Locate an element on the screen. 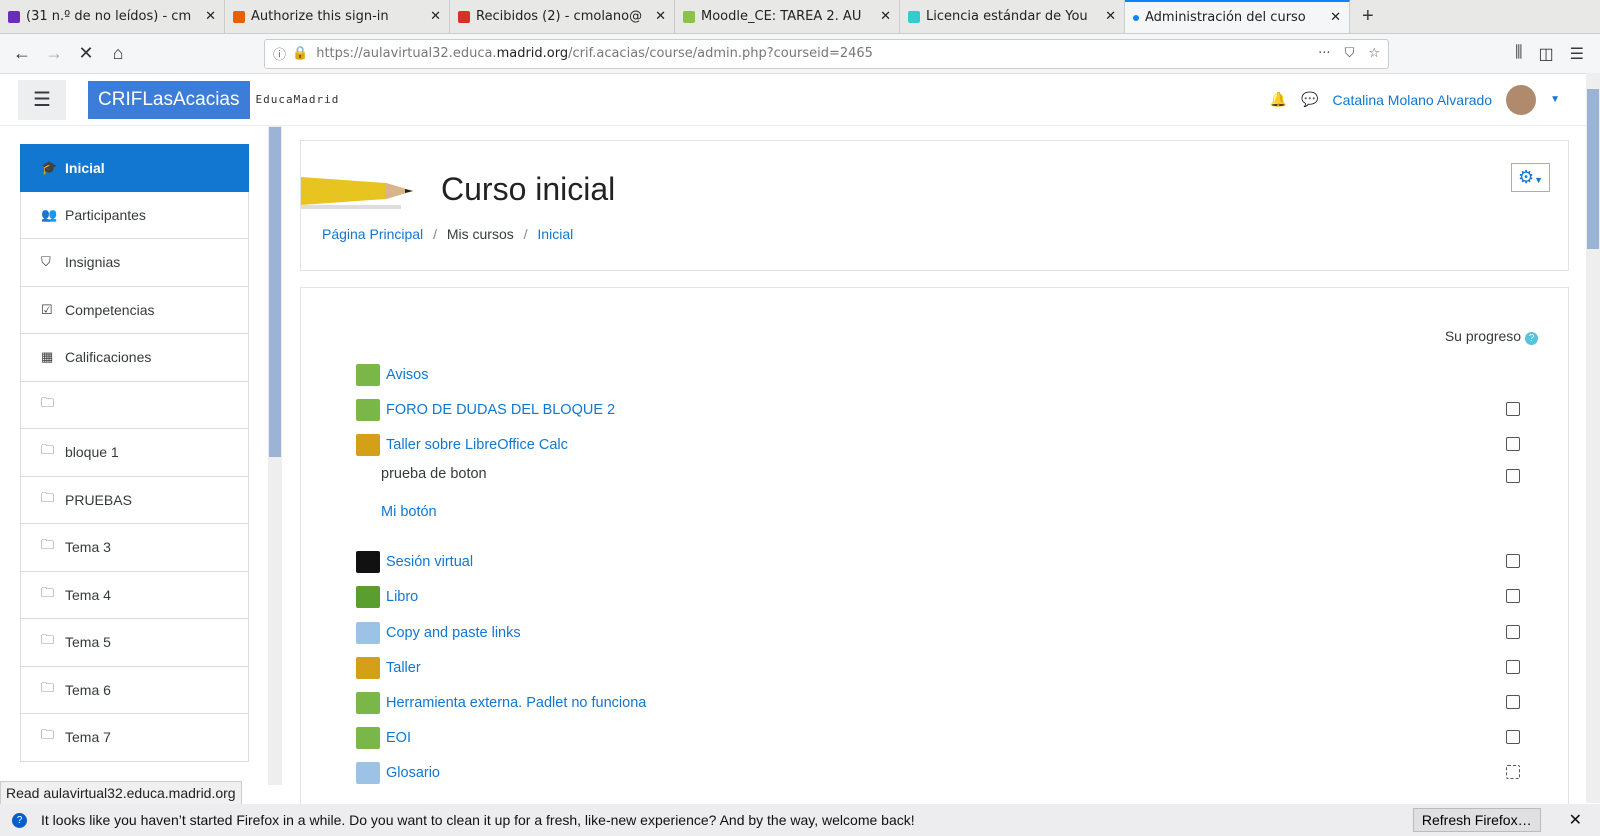 The image size is (1600, 836). sidebar-item: 👥 Participantes is located at coordinates (134, 215).